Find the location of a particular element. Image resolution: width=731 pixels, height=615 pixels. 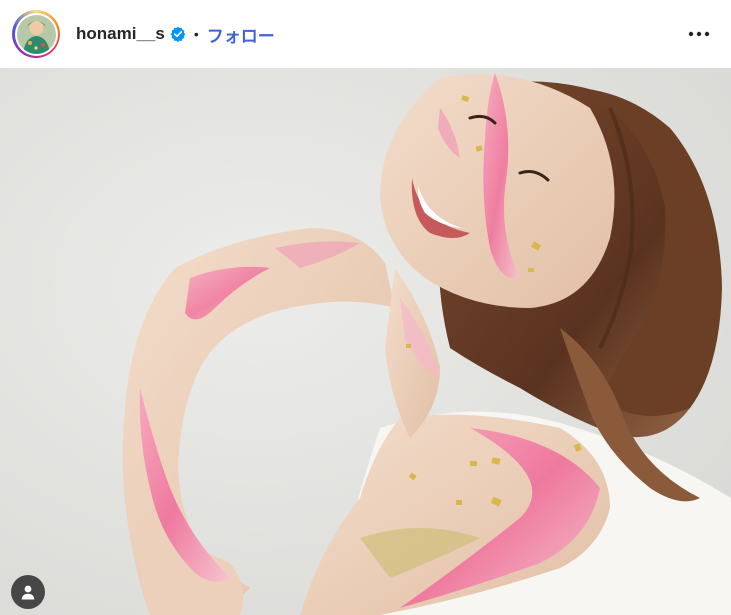

username-link: honami__s is located at coordinates (120, 34).